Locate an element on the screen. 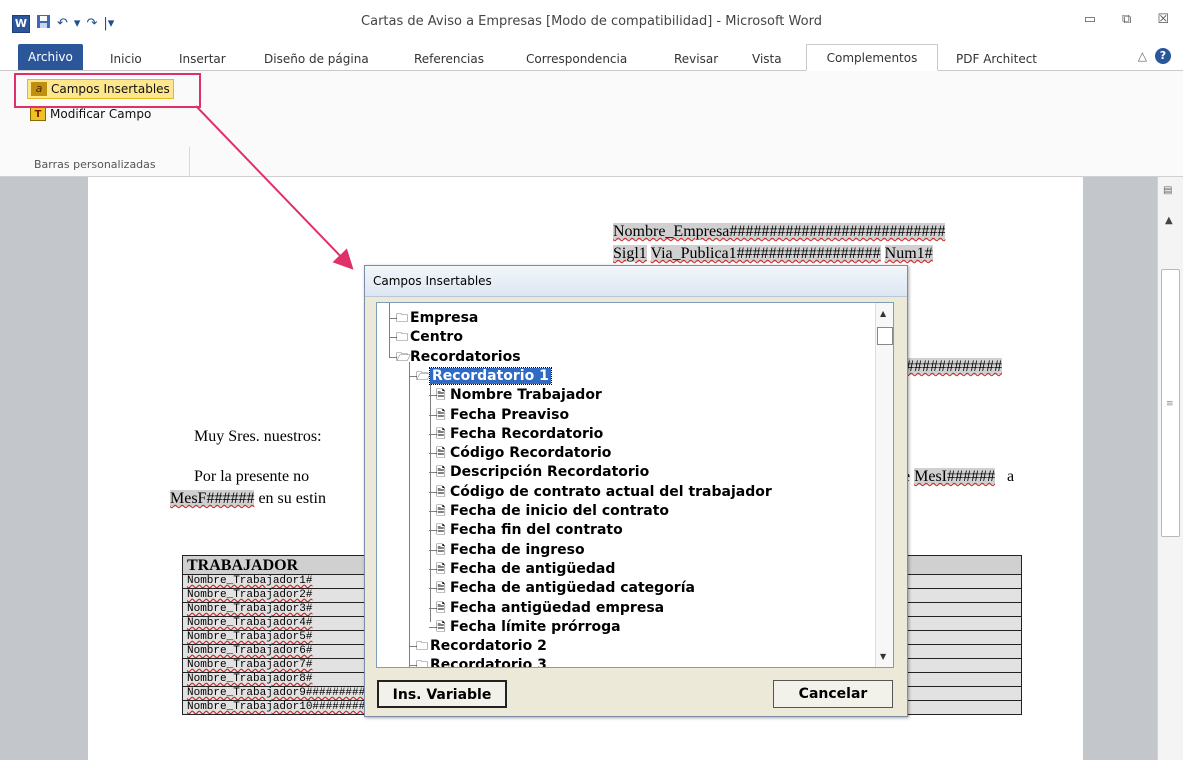 The height and width of the screenshot is (760, 1183). tree-item-label: Centro is located at coordinates (436, 337).